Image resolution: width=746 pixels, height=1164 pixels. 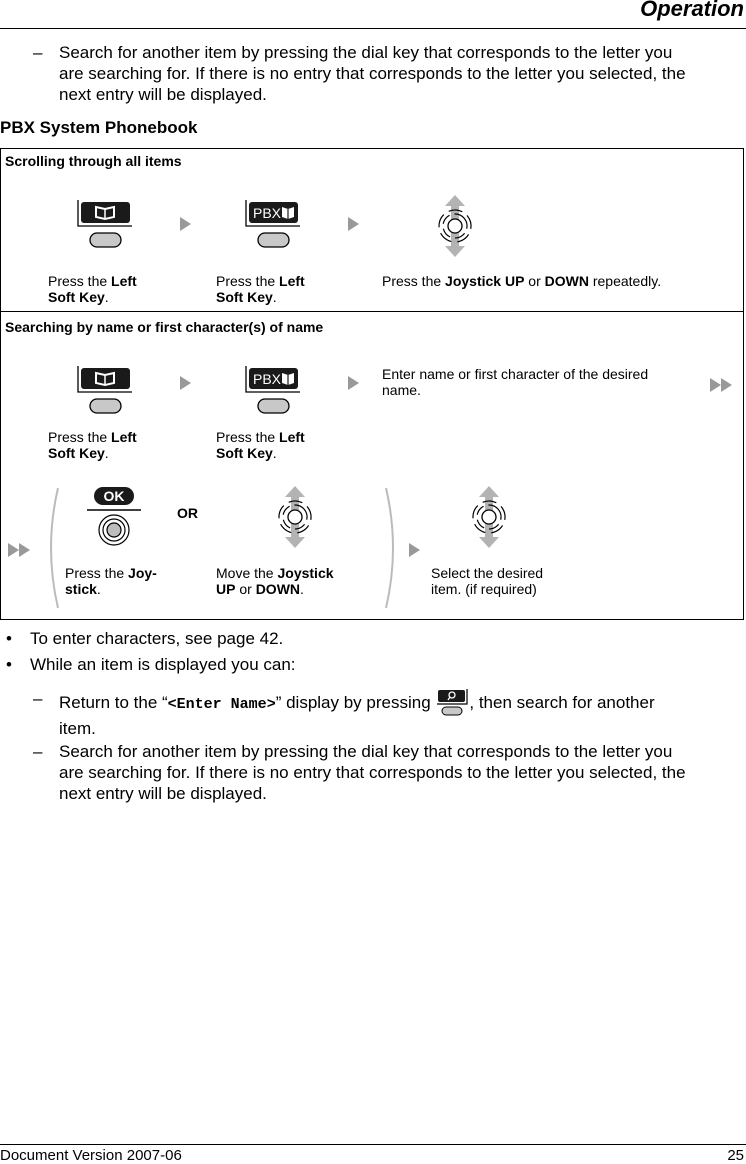 I want to click on enter-name-code: <Enter Name>, so click(x=221, y=704).